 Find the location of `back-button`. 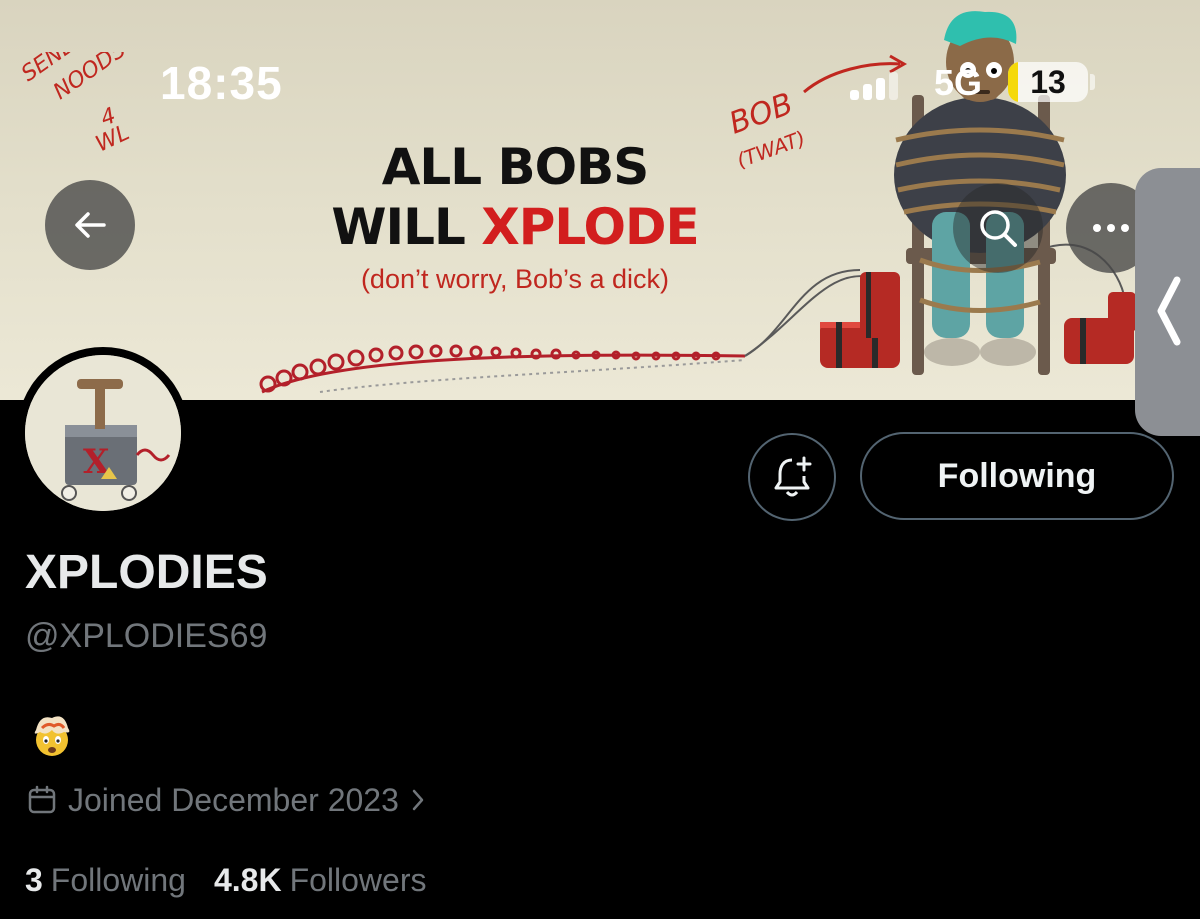

back-button is located at coordinates (90, 225).